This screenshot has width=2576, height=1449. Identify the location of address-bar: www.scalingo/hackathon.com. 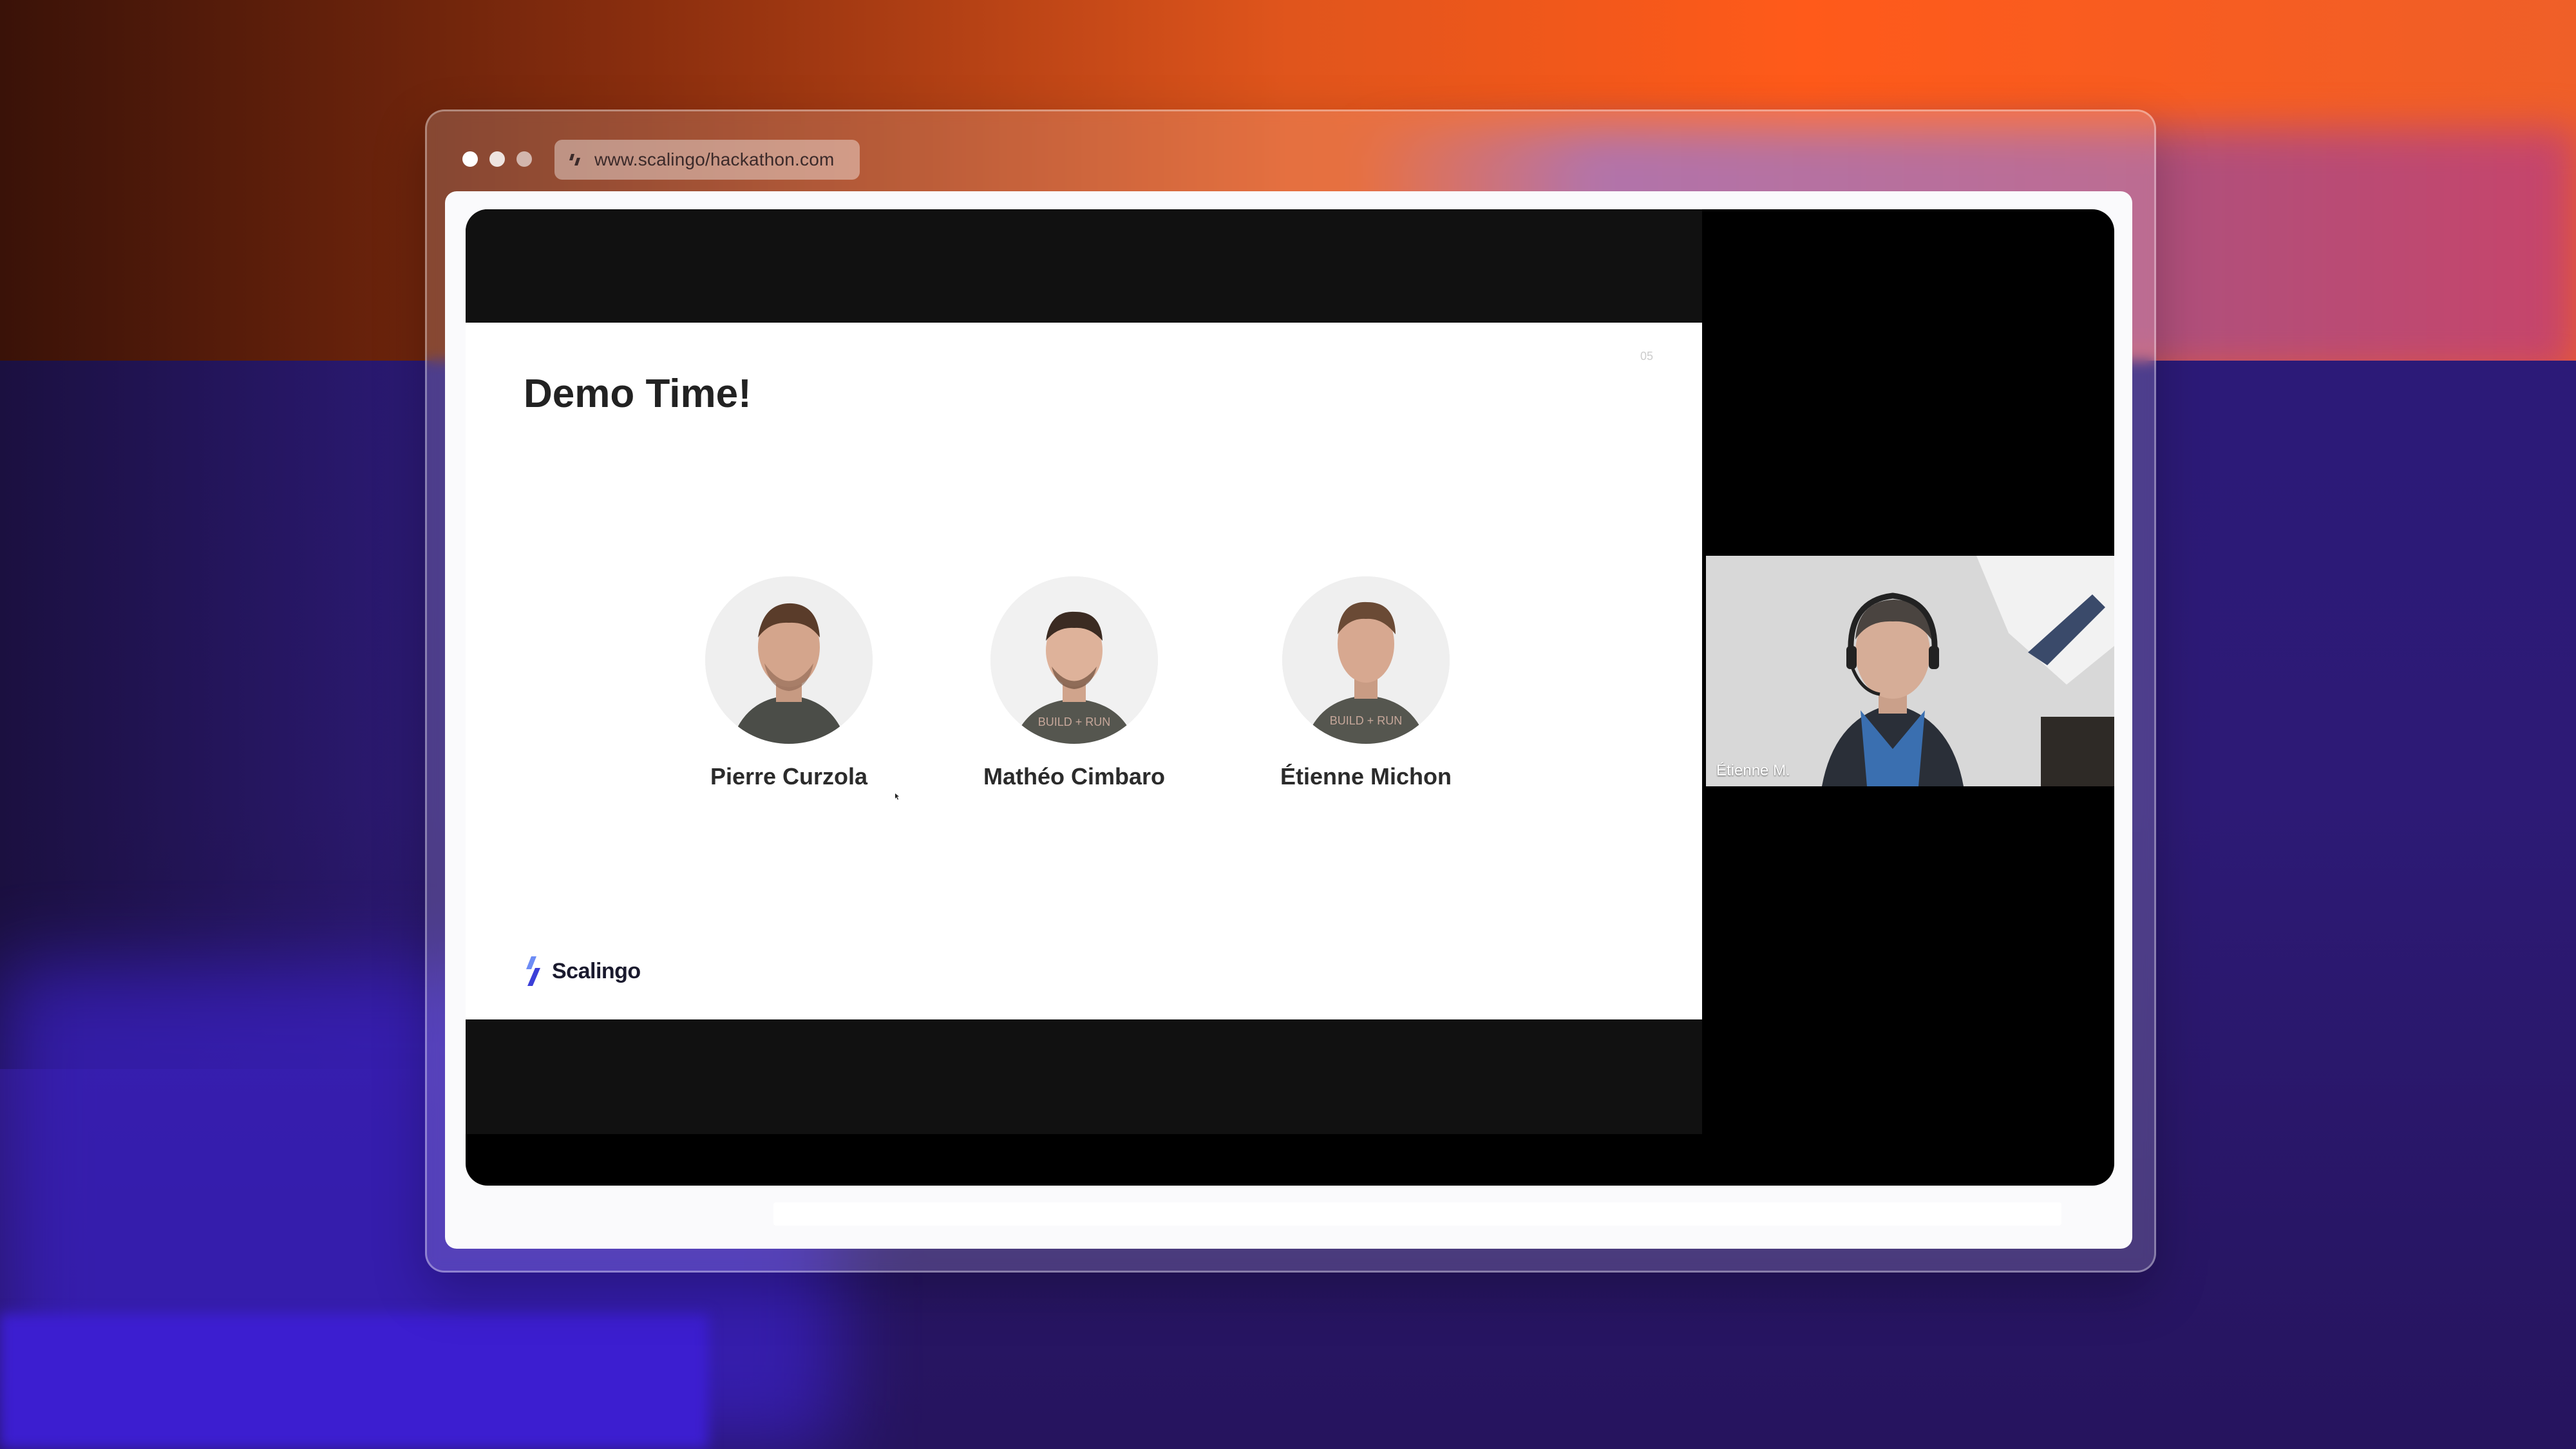
(707, 160).